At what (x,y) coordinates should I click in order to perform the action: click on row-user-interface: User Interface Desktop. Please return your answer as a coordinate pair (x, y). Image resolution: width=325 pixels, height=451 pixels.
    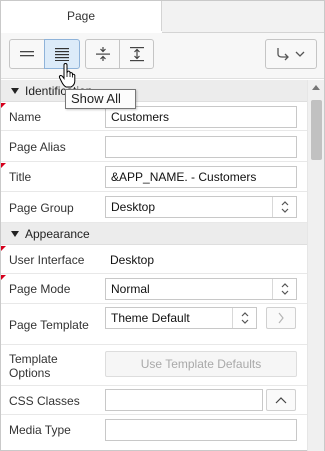
    Looking at the image, I should click on (154, 260).